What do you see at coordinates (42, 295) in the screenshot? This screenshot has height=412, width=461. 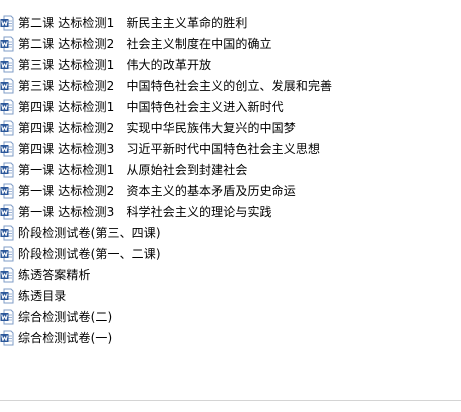 I see `file-name: 练透目录` at bounding box center [42, 295].